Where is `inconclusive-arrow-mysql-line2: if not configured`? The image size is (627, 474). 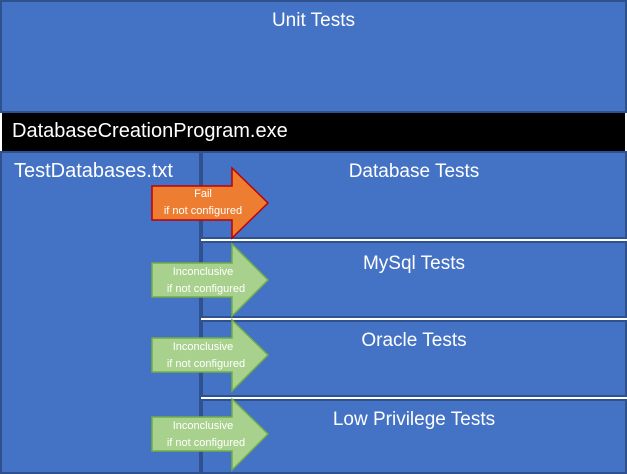
inconclusive-arrow-mysql-line2: if not configured is located at coordinates (206, 289).